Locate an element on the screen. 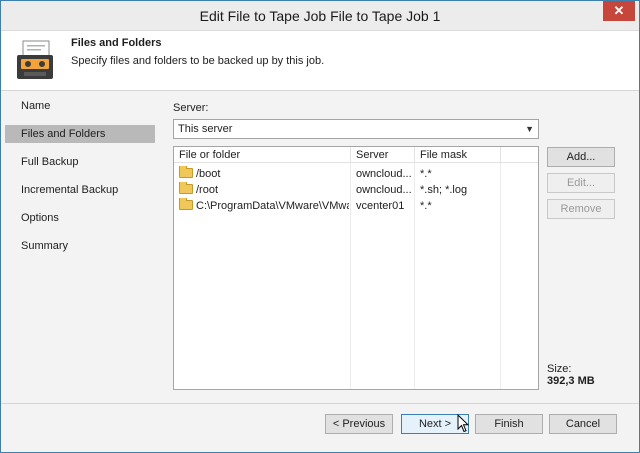 The width and height of the screenshot is (640, 453). server-select-value: This server is located at coordinates (205, 129).